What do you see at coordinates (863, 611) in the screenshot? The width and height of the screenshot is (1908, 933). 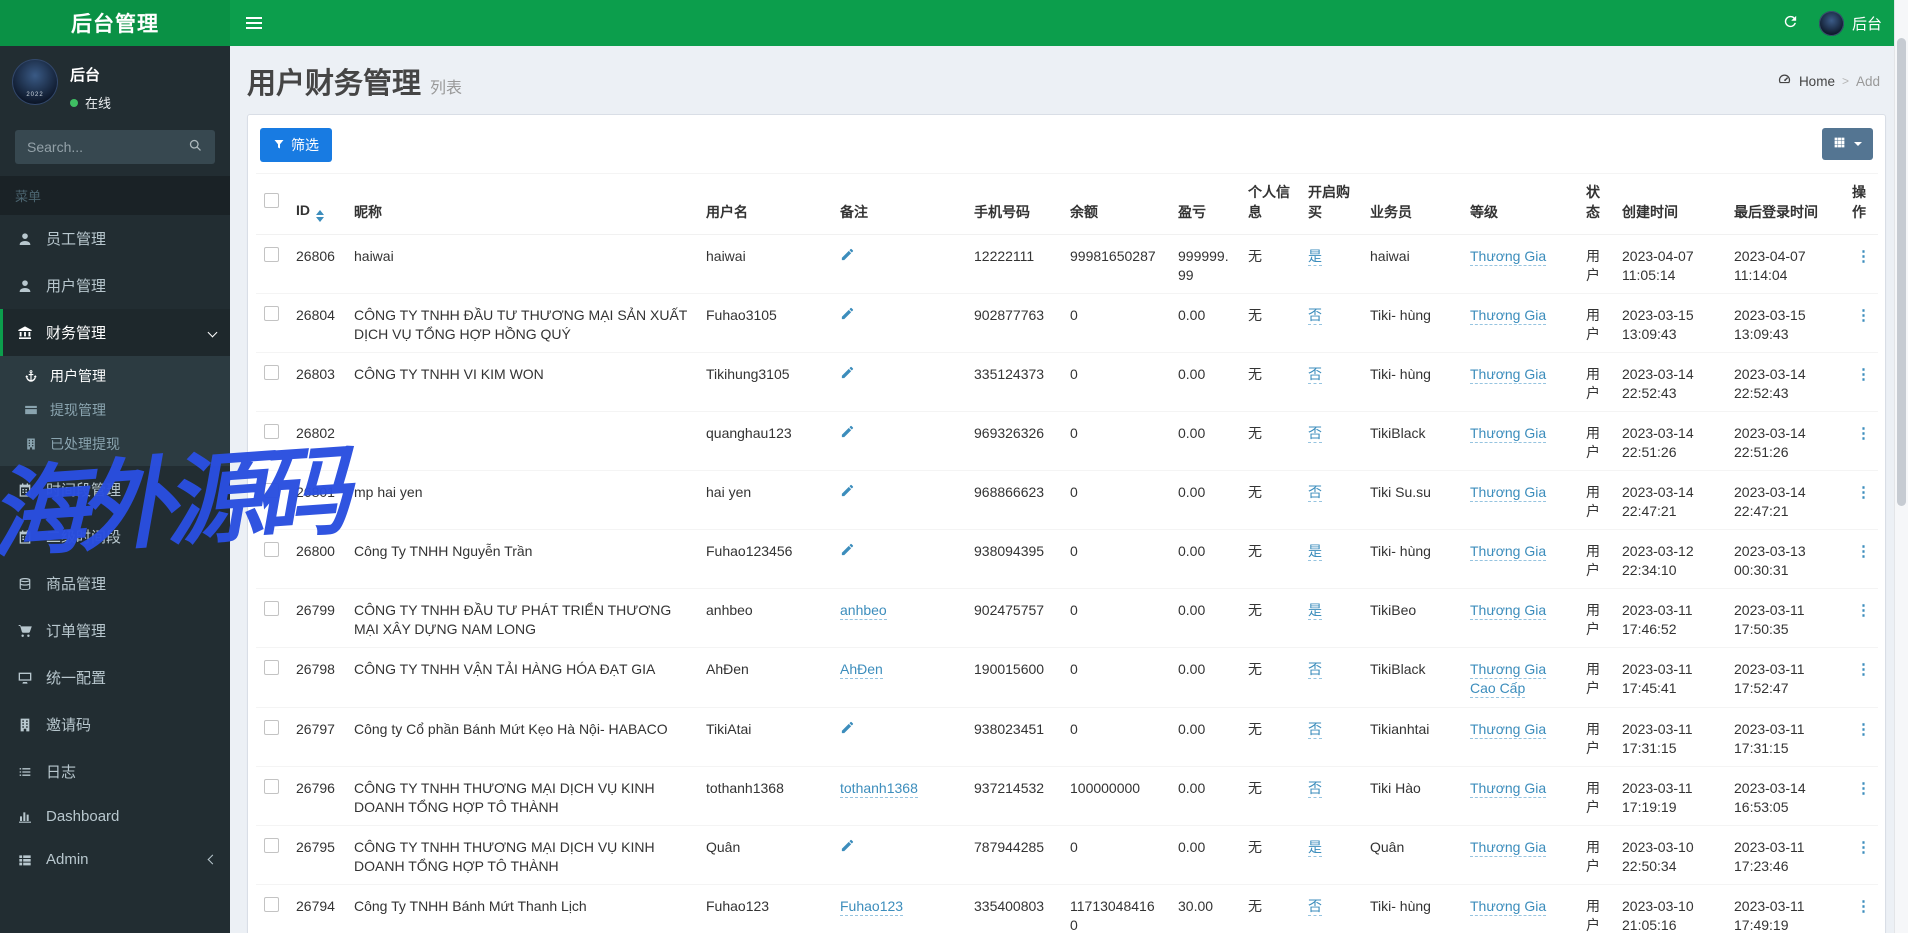 I see `note-link: anhbeo` at bounding box center [863, 611].